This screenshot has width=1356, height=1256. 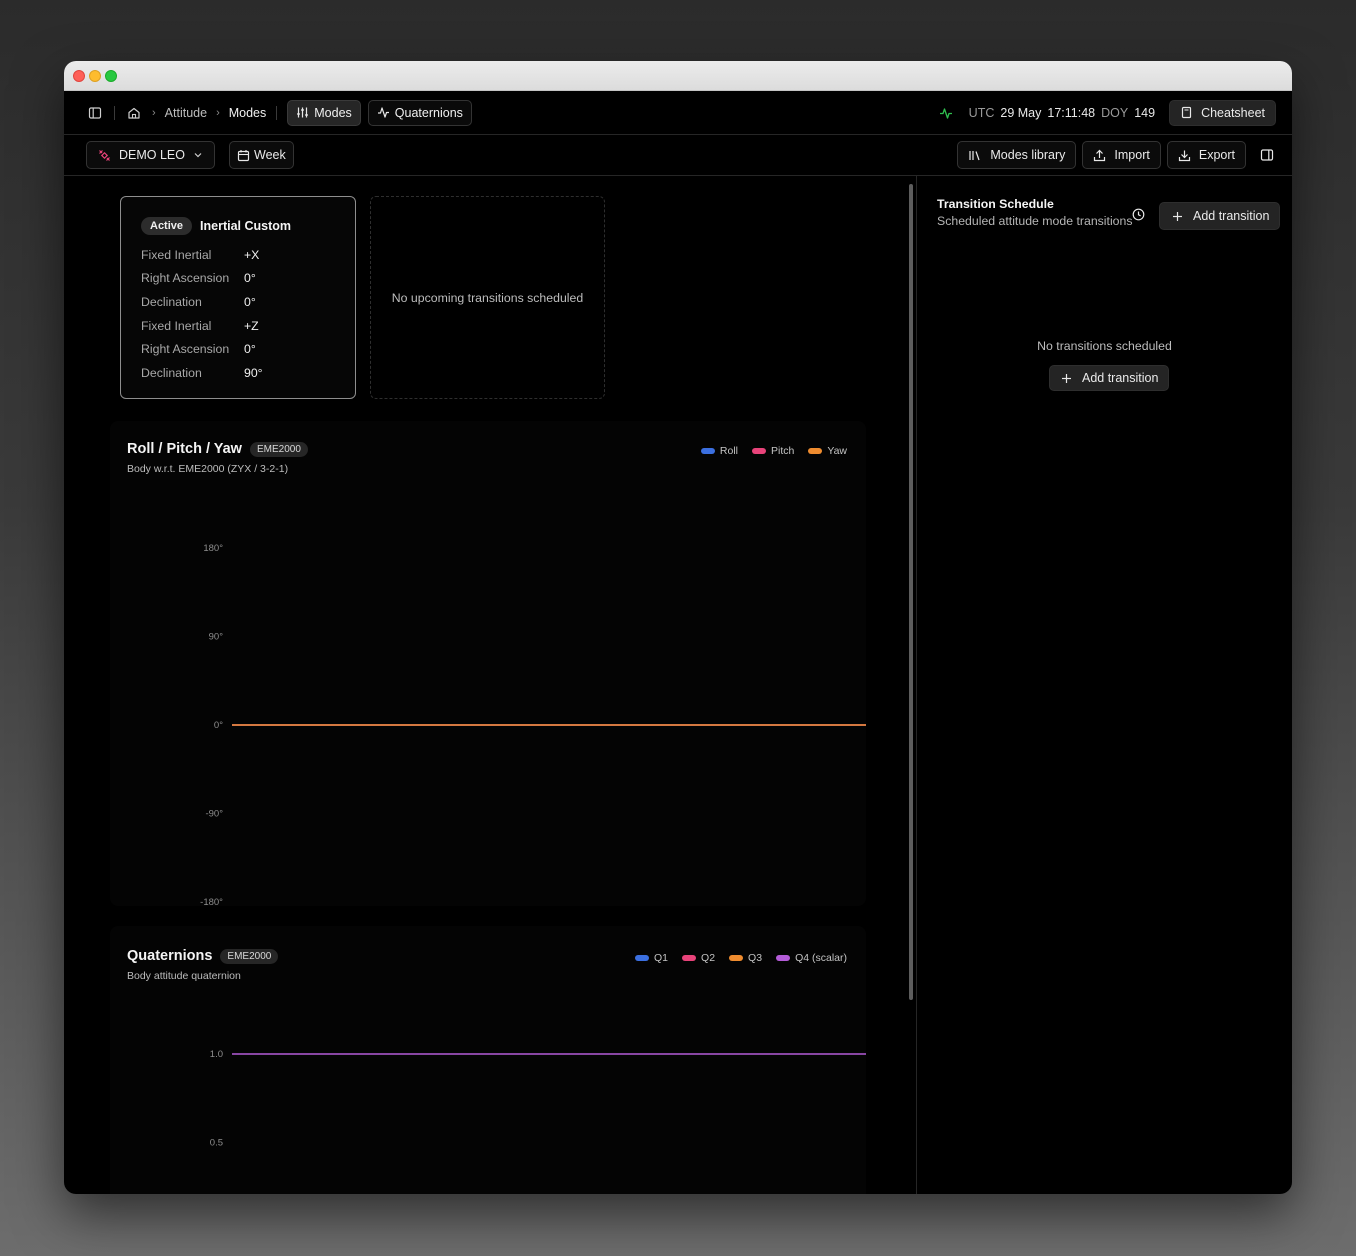 What do you see at coordinates (1100, 155) in the screenshot?
I see `upload-icon` at bounding box center [1100, 155].